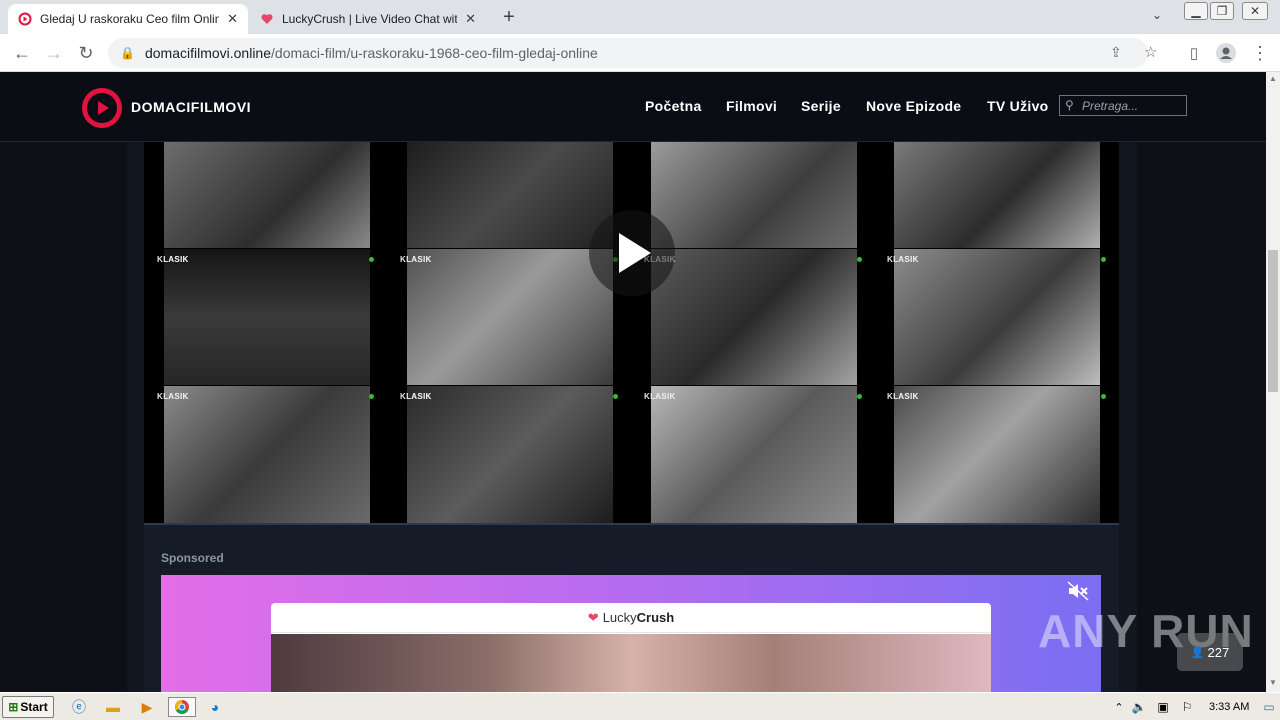 Image resolution: width=1280 pixels, height=720 pixels. What do you see at coordinates (1255, 11) in the screenshot?
I see `close-window-button: ✕` at bounding box center [1255, 11].